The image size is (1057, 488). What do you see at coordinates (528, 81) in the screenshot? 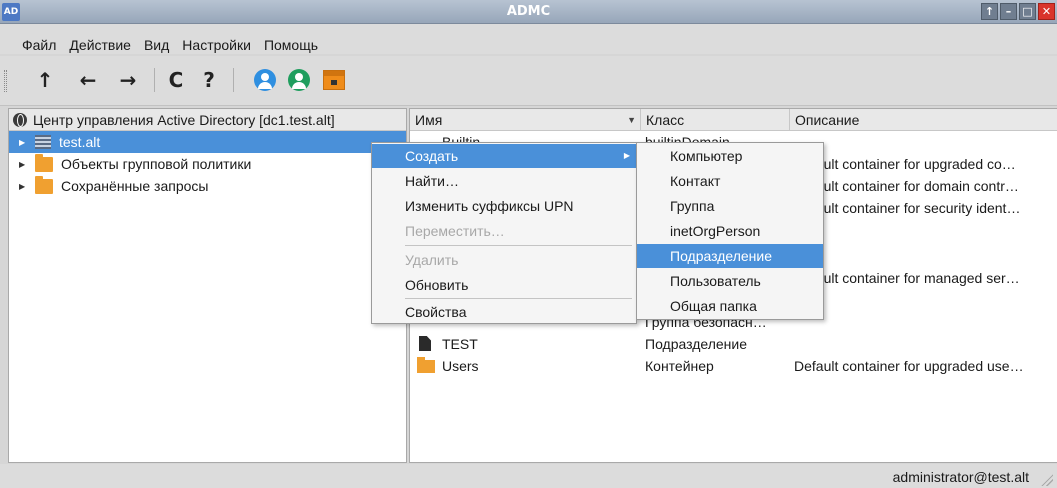
I see `toolbar: ↑ ← → C ?` at bounding box center [528, 81].